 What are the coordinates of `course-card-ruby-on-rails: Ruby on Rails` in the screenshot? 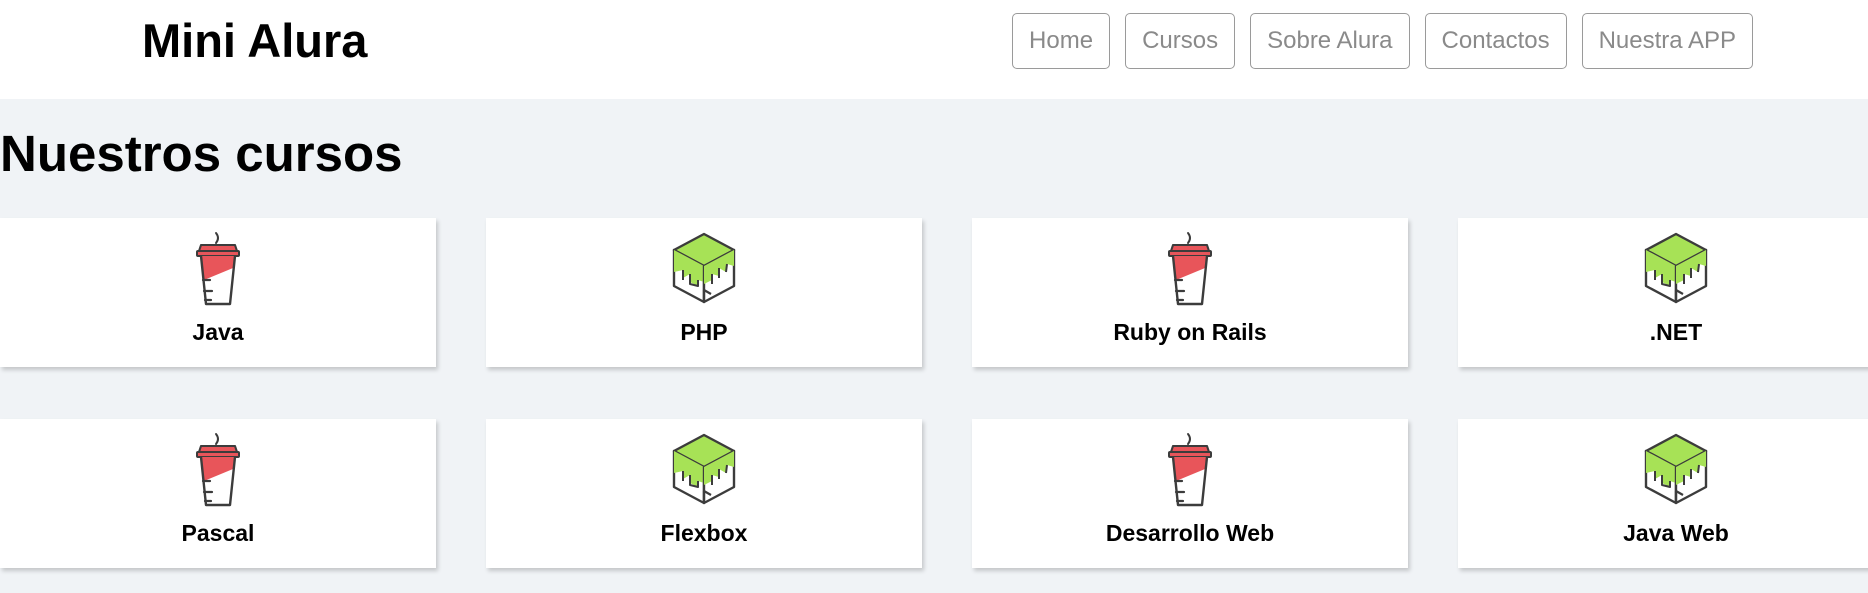 It's located at (1190, 292).